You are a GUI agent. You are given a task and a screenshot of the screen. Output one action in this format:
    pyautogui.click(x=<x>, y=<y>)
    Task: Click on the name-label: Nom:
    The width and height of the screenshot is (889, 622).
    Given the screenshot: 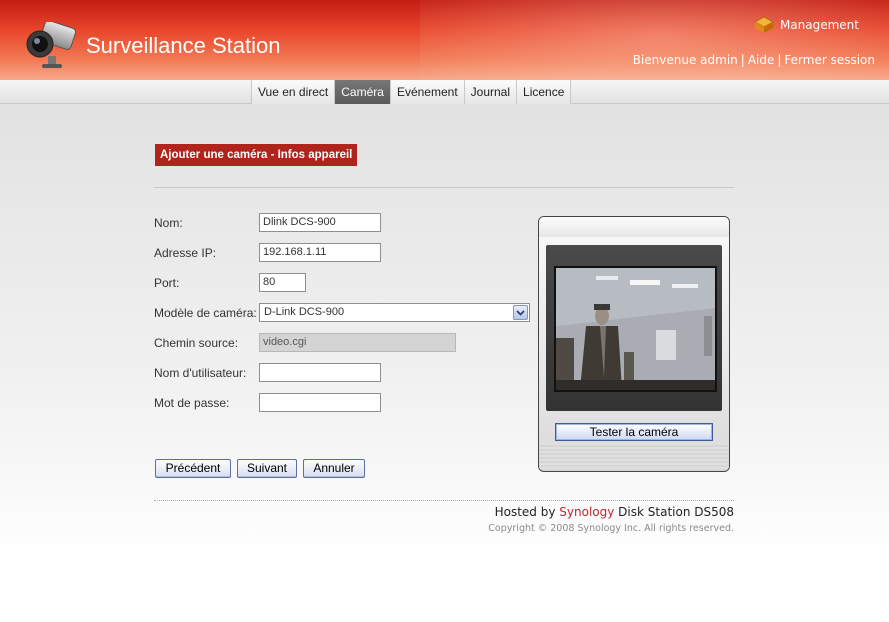 What is the action you would take?
    pyautogui.click(x=168, y=223)
    